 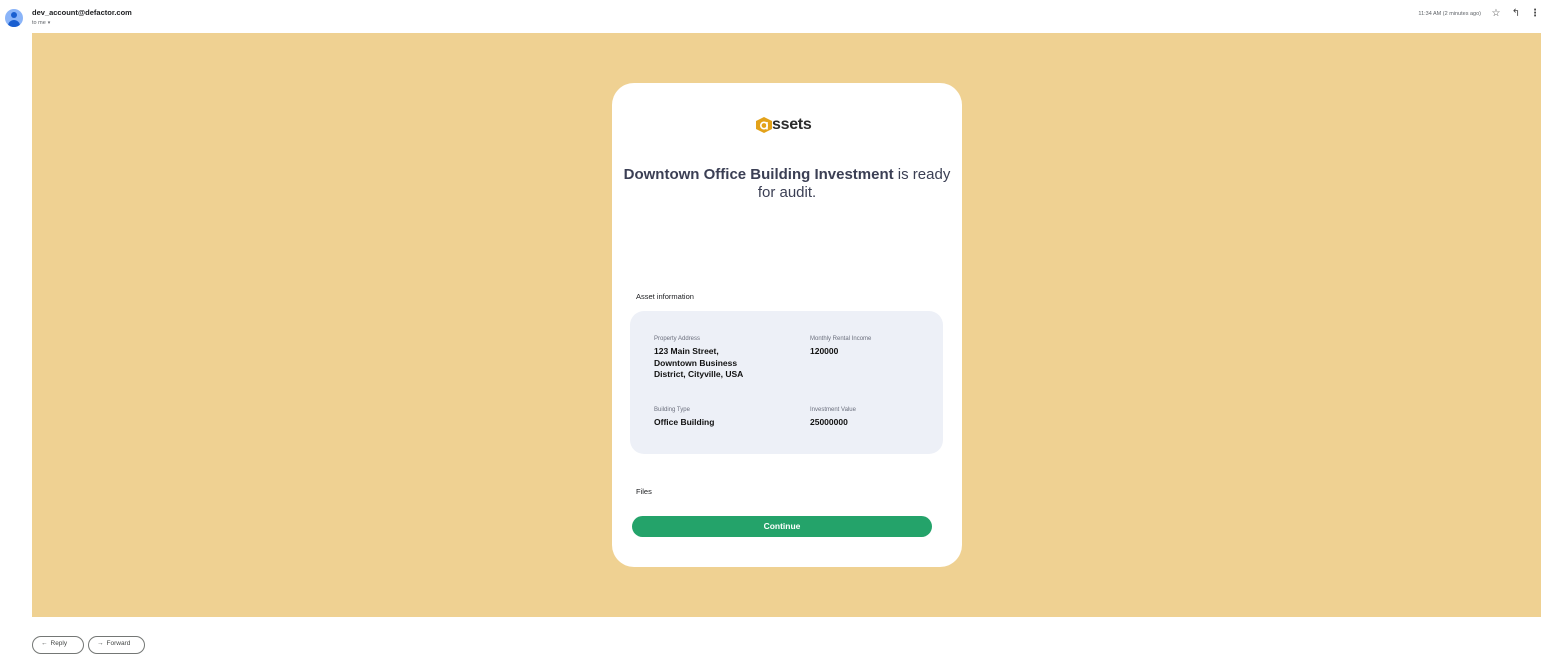 I want to click on field-label: Property Address, so click(x=677, y=339).